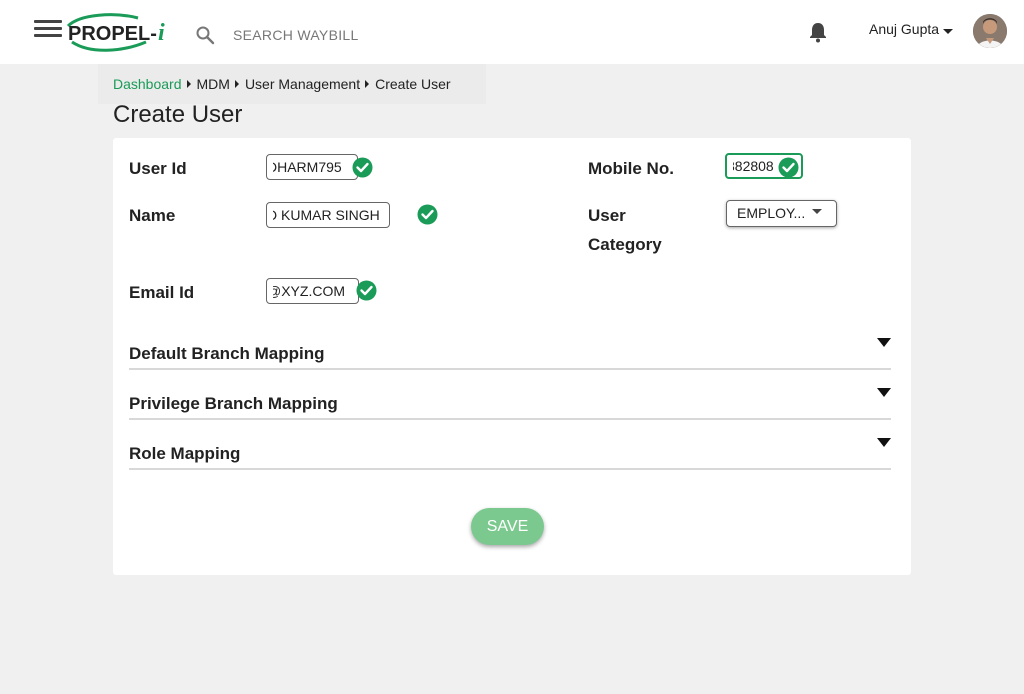 The width and height of the screenshot is (1024, 694). Describe the element at coordinates (312, 291) in the screenshot. I see `email-id-input` at that location.